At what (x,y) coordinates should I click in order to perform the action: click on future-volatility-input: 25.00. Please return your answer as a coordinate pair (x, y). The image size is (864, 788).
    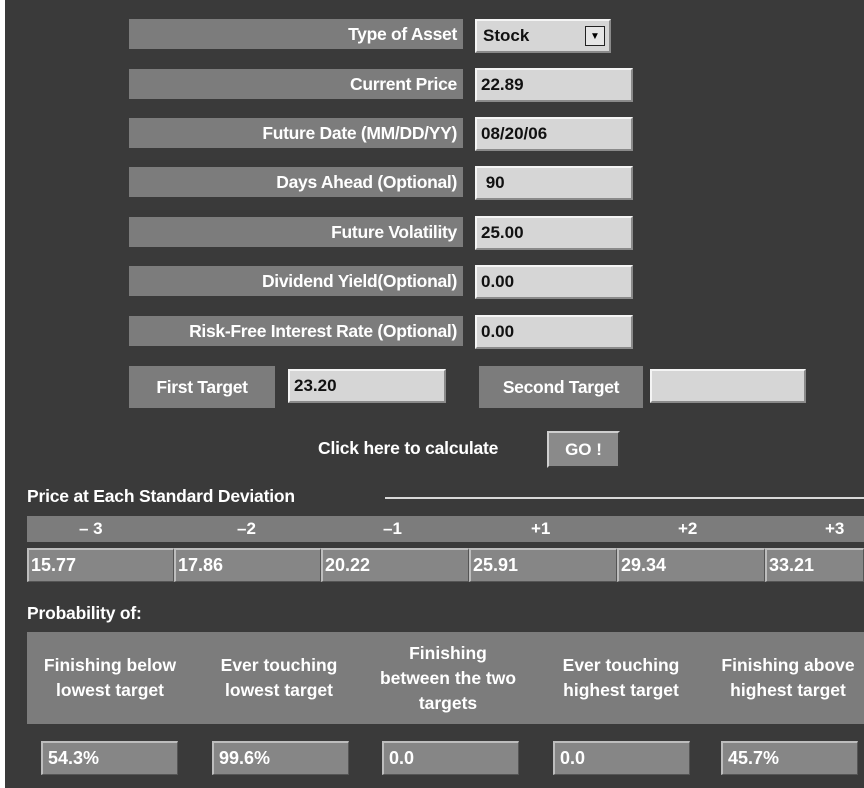
    Looking at the image, I should click on (554, 233).